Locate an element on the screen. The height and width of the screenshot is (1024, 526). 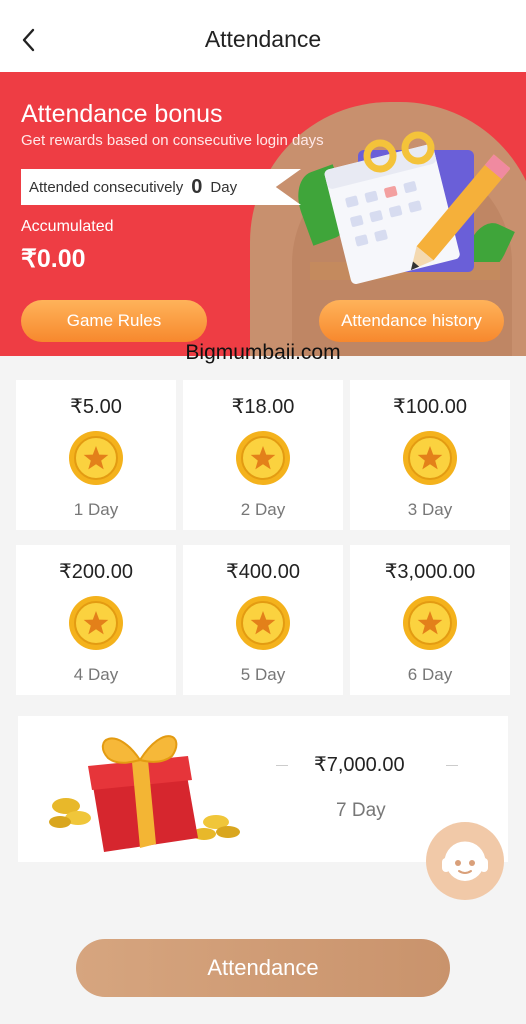
day-label: 4 Day is located at coordinates (96, 674).